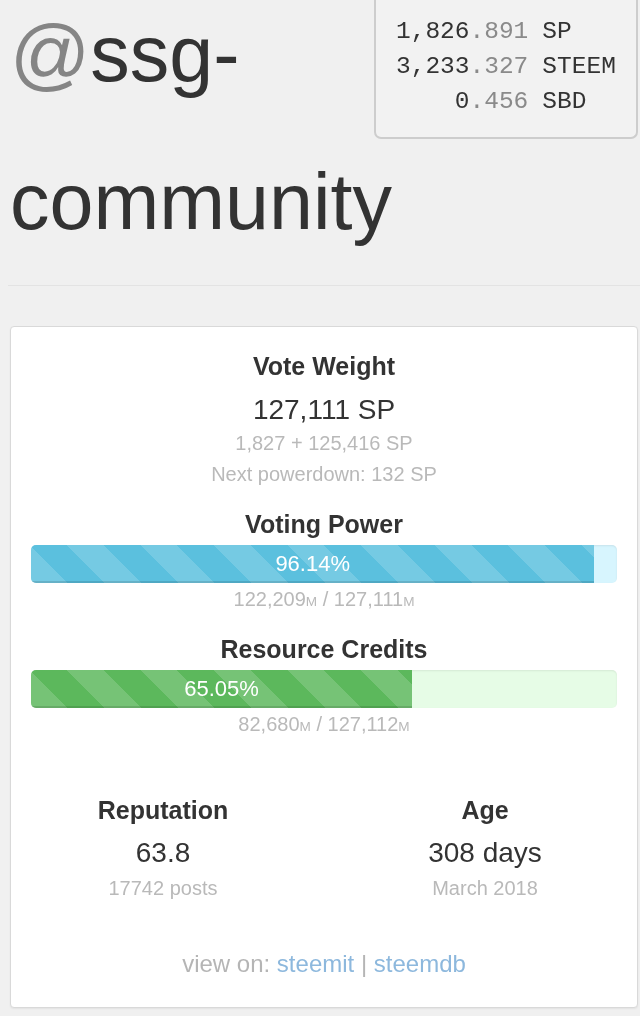 This screenshot has height=1016, width=640. What do you see at coordinates (565, 102) in the screenshot?
I see `currency-unit: SBD` at bounding box center [565, 102].